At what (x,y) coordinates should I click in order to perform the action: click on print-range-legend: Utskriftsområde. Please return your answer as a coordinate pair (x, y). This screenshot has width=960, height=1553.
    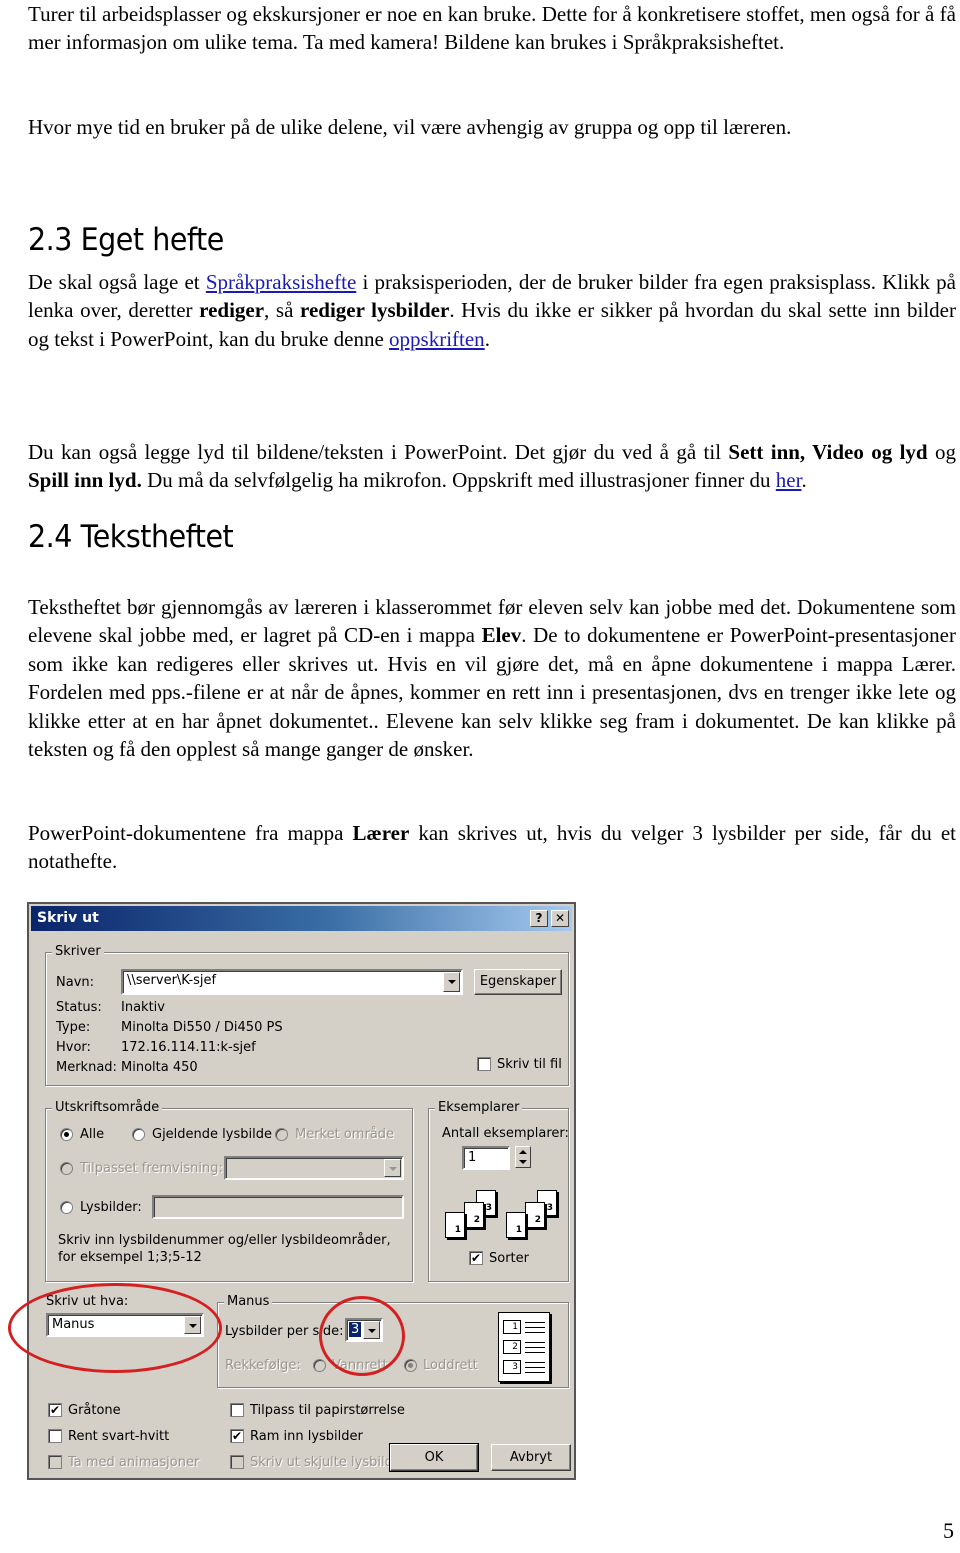
    Looking at the image, I should click on (107, 1107).